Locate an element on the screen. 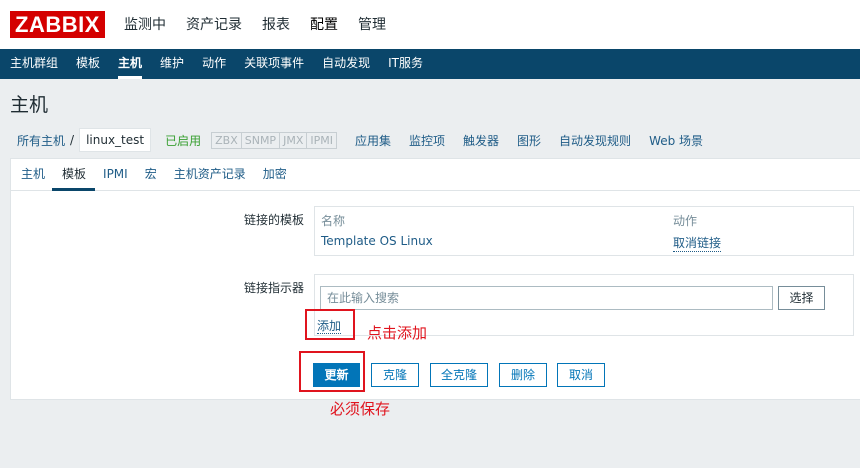 The height and width of the screenshot is (468, 860). sub-menu: 主机群组 模板 主机 维护 动作 关联项事件 自动发现 IT服务 is located at coordinates (430, 64).